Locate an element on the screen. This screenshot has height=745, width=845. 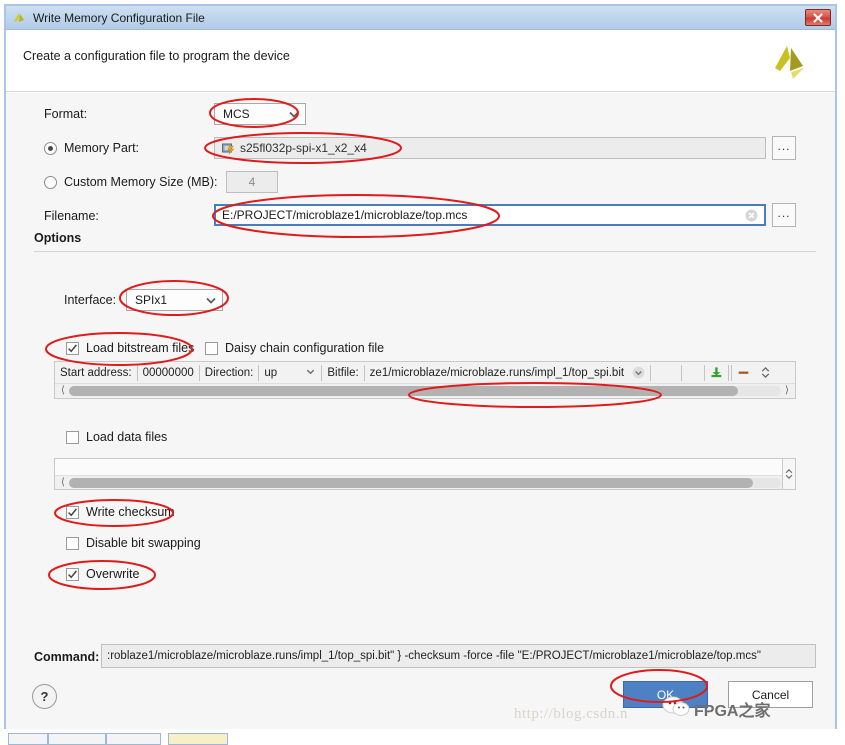
wechat-icon is located at coordinates (676, 706).